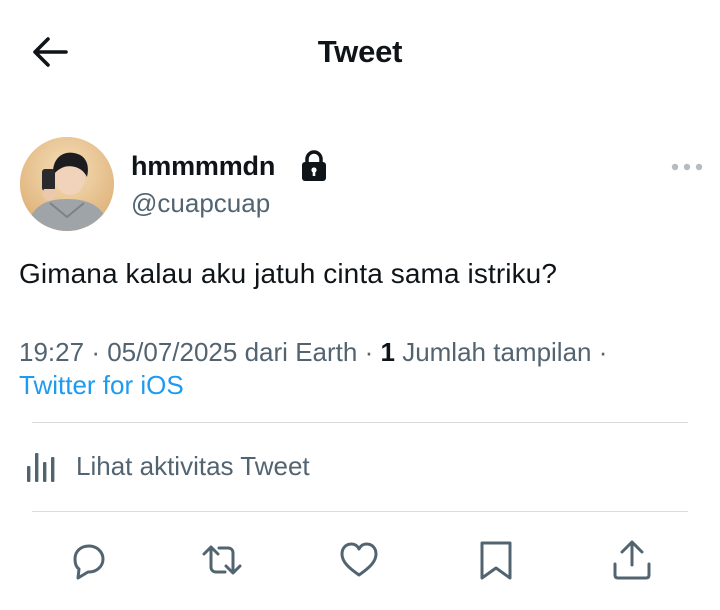 The image size is (720, 610). I want to click on bar-chart-icon, so click(41, 467).